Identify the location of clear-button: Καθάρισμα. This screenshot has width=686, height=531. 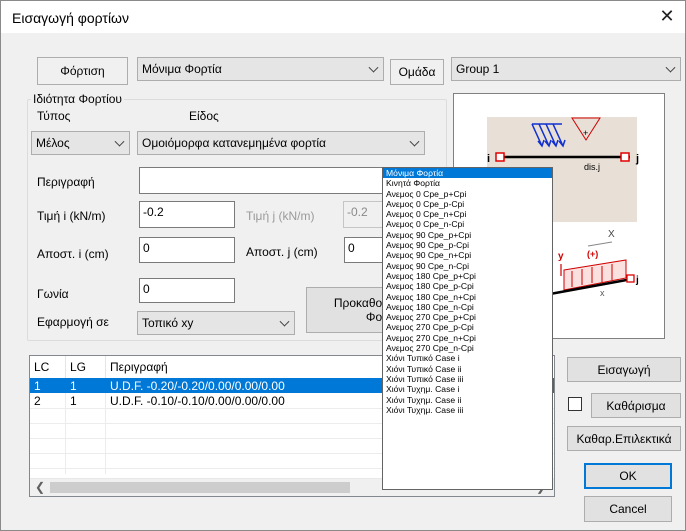
(636, 405).